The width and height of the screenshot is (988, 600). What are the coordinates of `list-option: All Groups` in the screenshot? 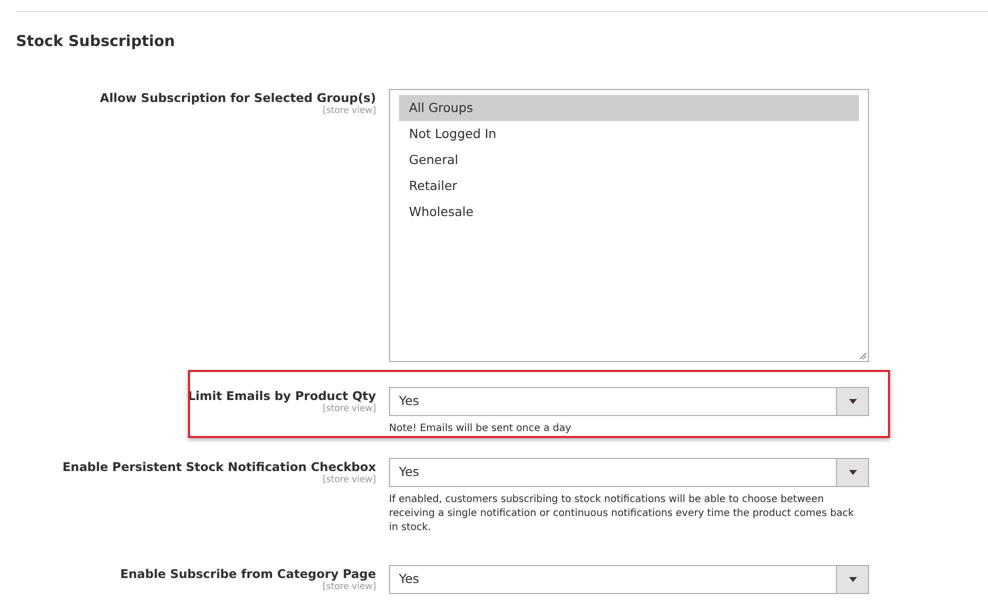 It's located at (629, 107).